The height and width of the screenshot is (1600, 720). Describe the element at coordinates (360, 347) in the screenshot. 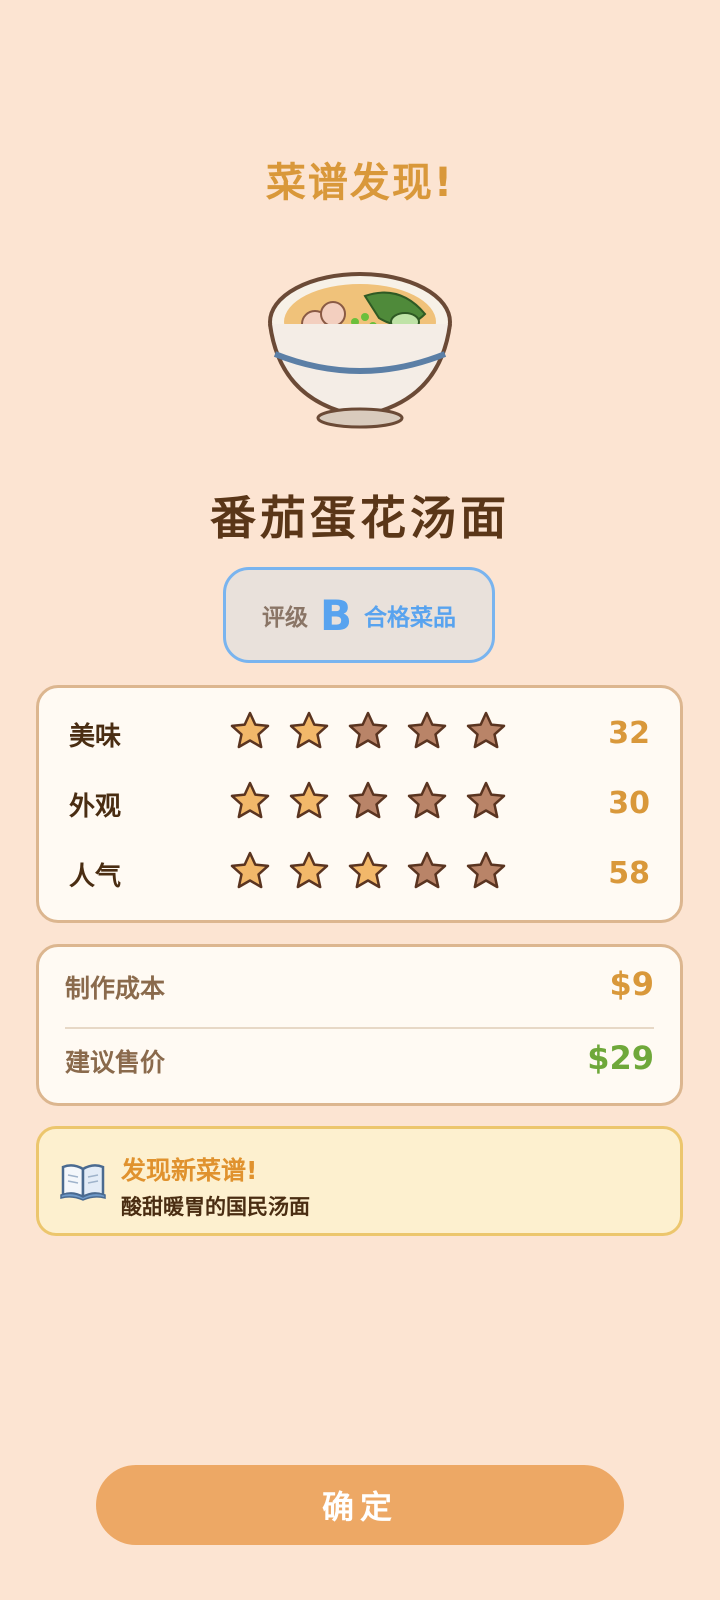

I see `noodle-bowl-icon` at that location.